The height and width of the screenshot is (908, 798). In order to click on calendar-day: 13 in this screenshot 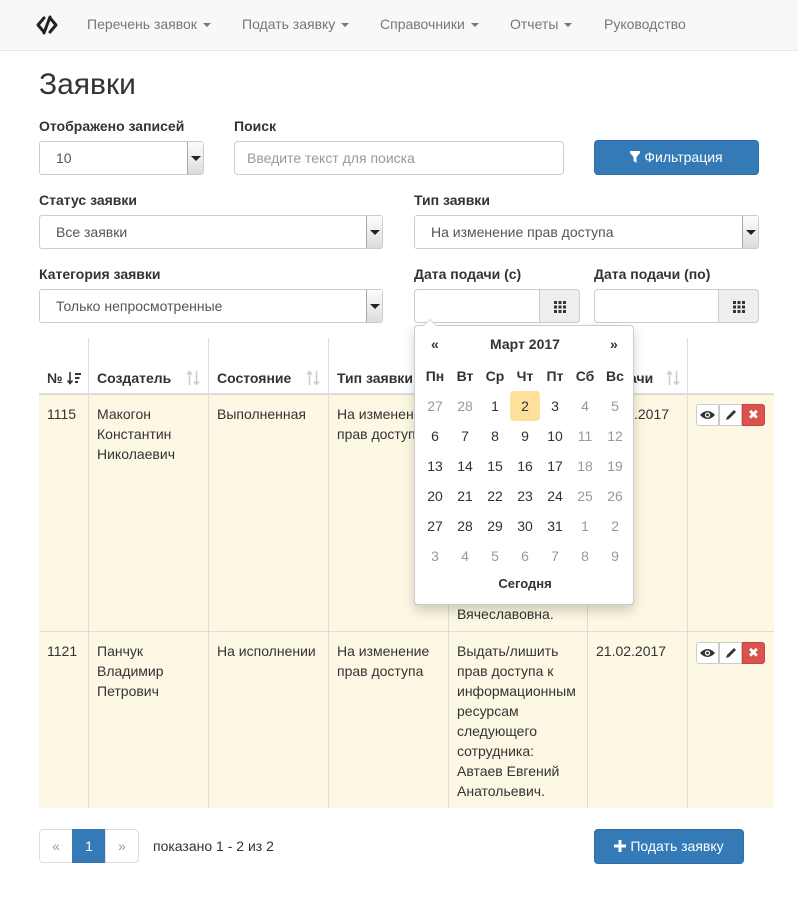, I will do `click(435, 466)`.